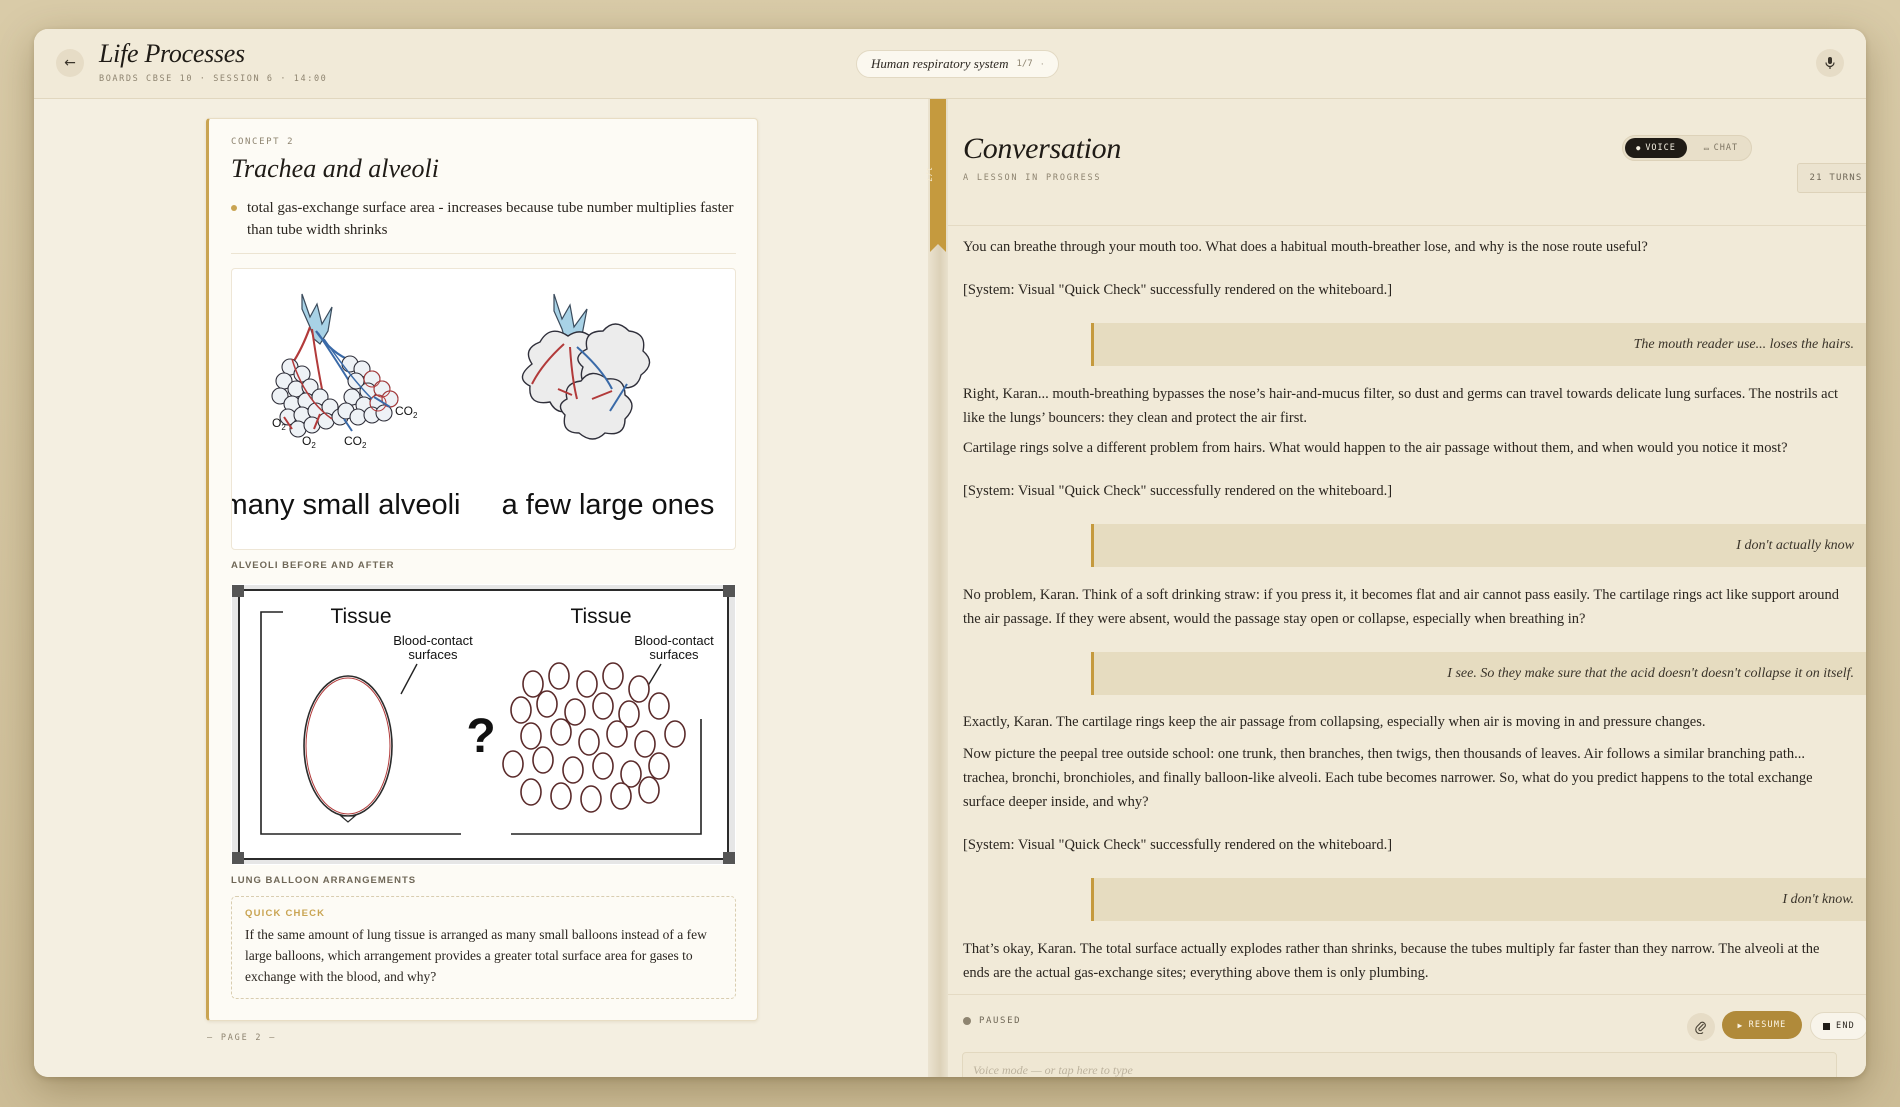  Describe the element at coordinates (242, 1038) in the screenshot. I see `page-number: — PAGE 2 —` at that location.